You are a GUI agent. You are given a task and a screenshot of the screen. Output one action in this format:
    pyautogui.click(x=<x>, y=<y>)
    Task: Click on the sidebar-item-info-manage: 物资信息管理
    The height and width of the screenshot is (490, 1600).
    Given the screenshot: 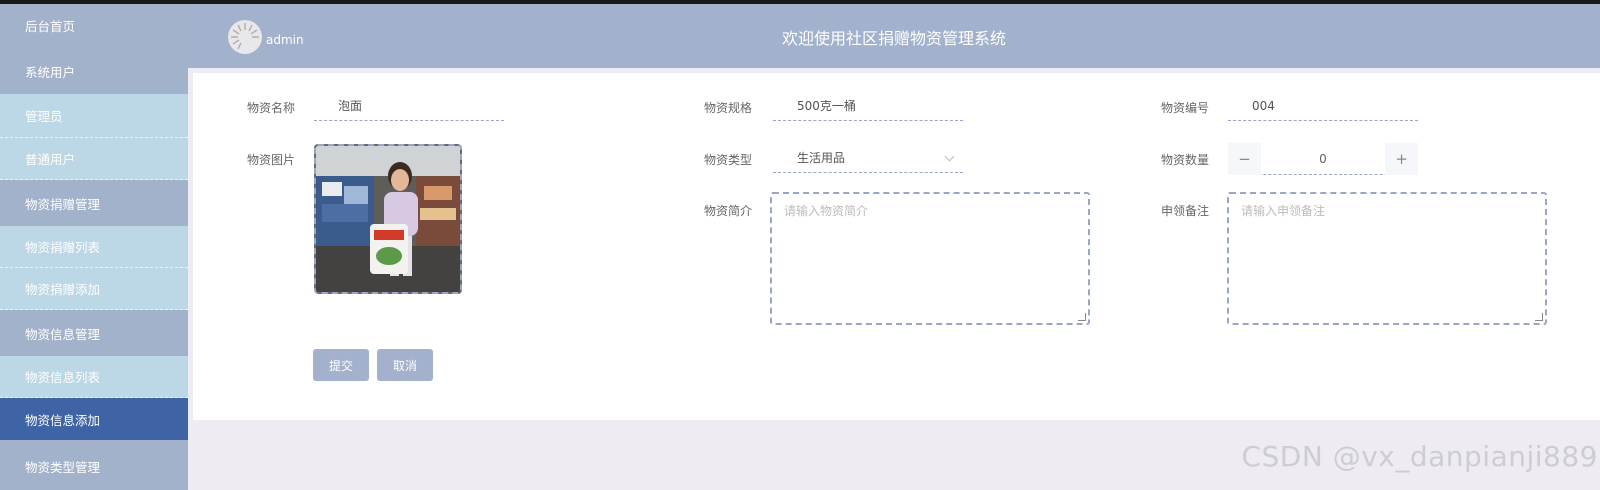 What is the action you would take?
    pyautogui.click(x=94, y=333)
    